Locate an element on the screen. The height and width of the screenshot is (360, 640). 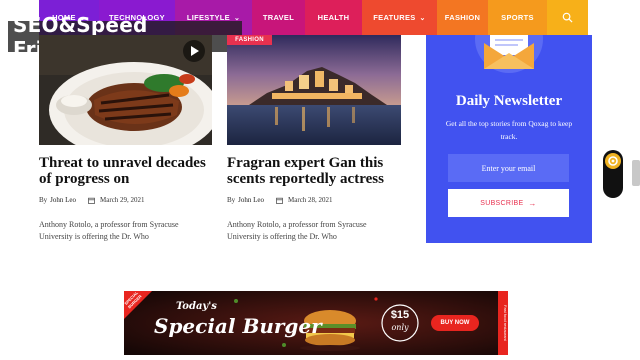
nav-item-label: TRAVEL is located at coordinates (278, 17).